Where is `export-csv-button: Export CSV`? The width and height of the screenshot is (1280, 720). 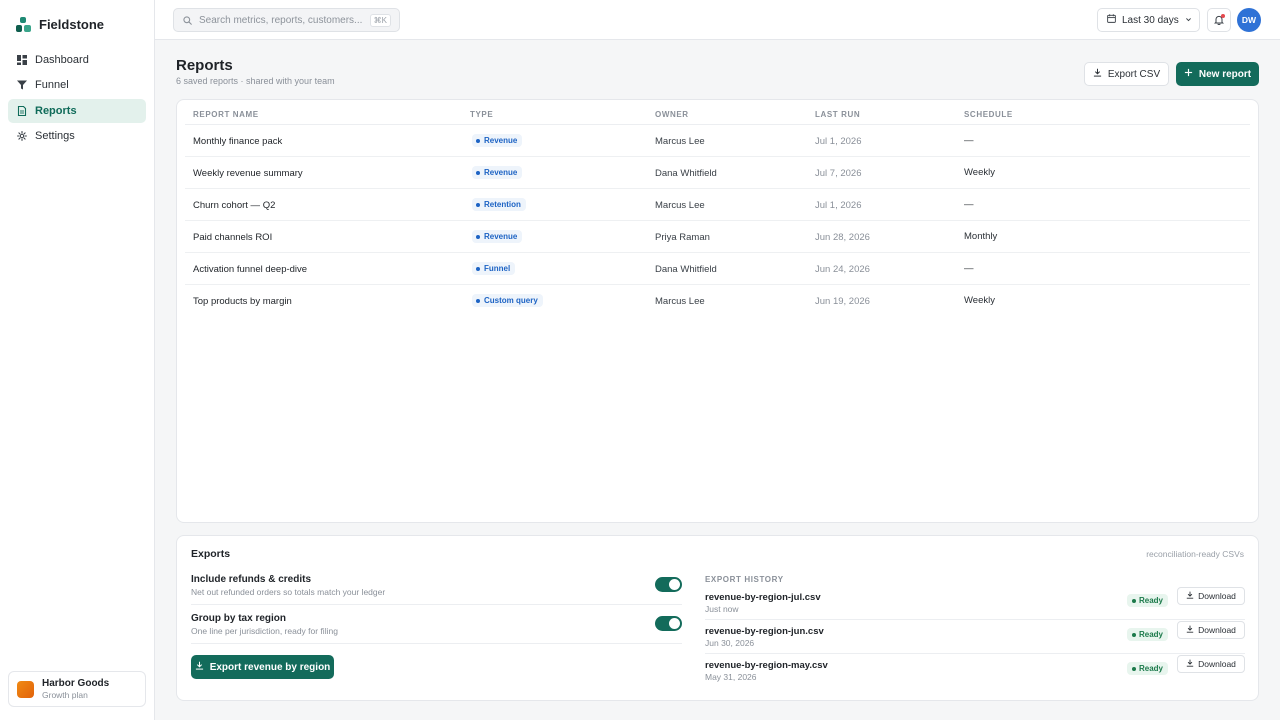
export-csv-button: Export CSV is located at coordinates (1126, 74).